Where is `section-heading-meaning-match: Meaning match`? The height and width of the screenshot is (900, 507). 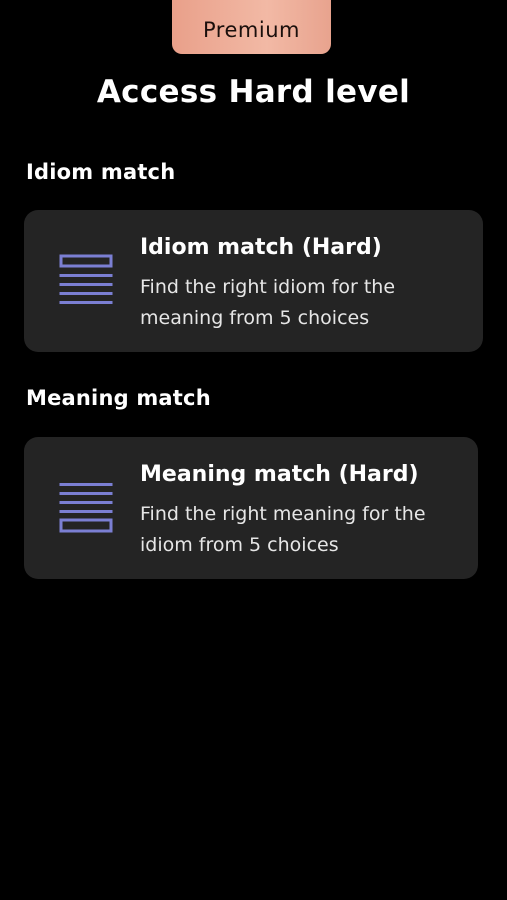
section-heading-meaning-match: Meaning match is located at coordinates (118, 398).